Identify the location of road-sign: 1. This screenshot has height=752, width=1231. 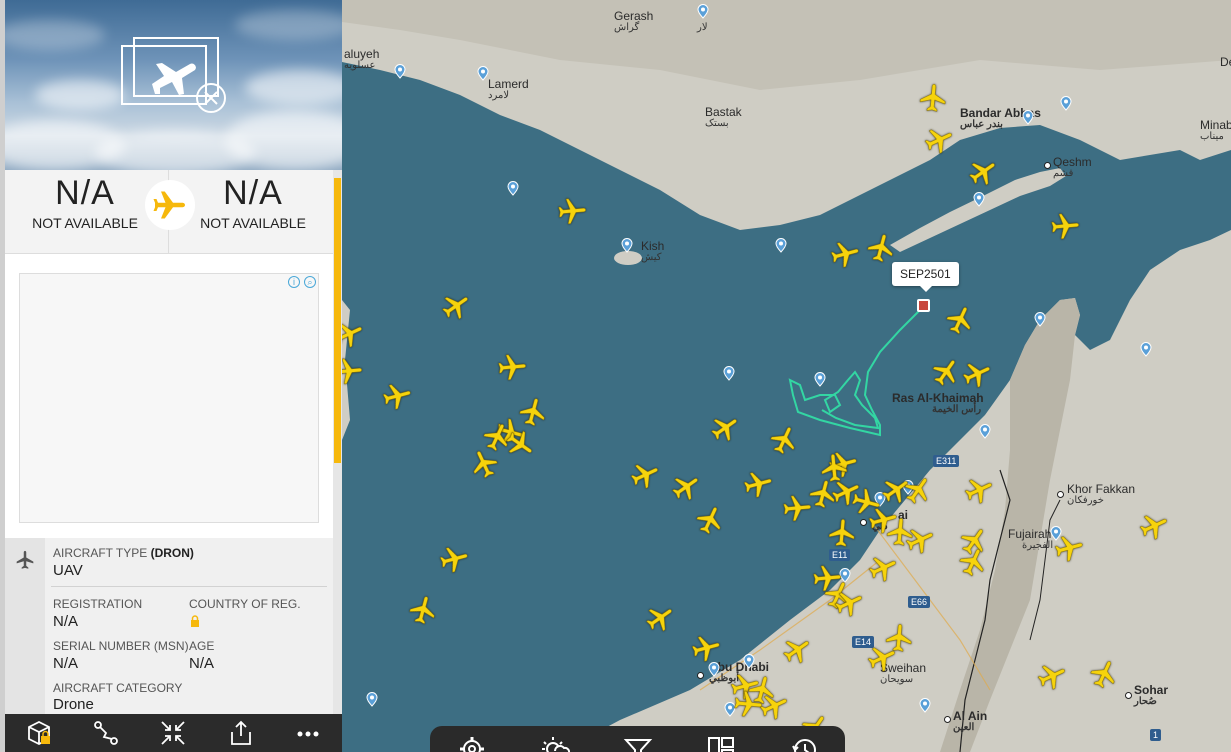
(1156, 735).